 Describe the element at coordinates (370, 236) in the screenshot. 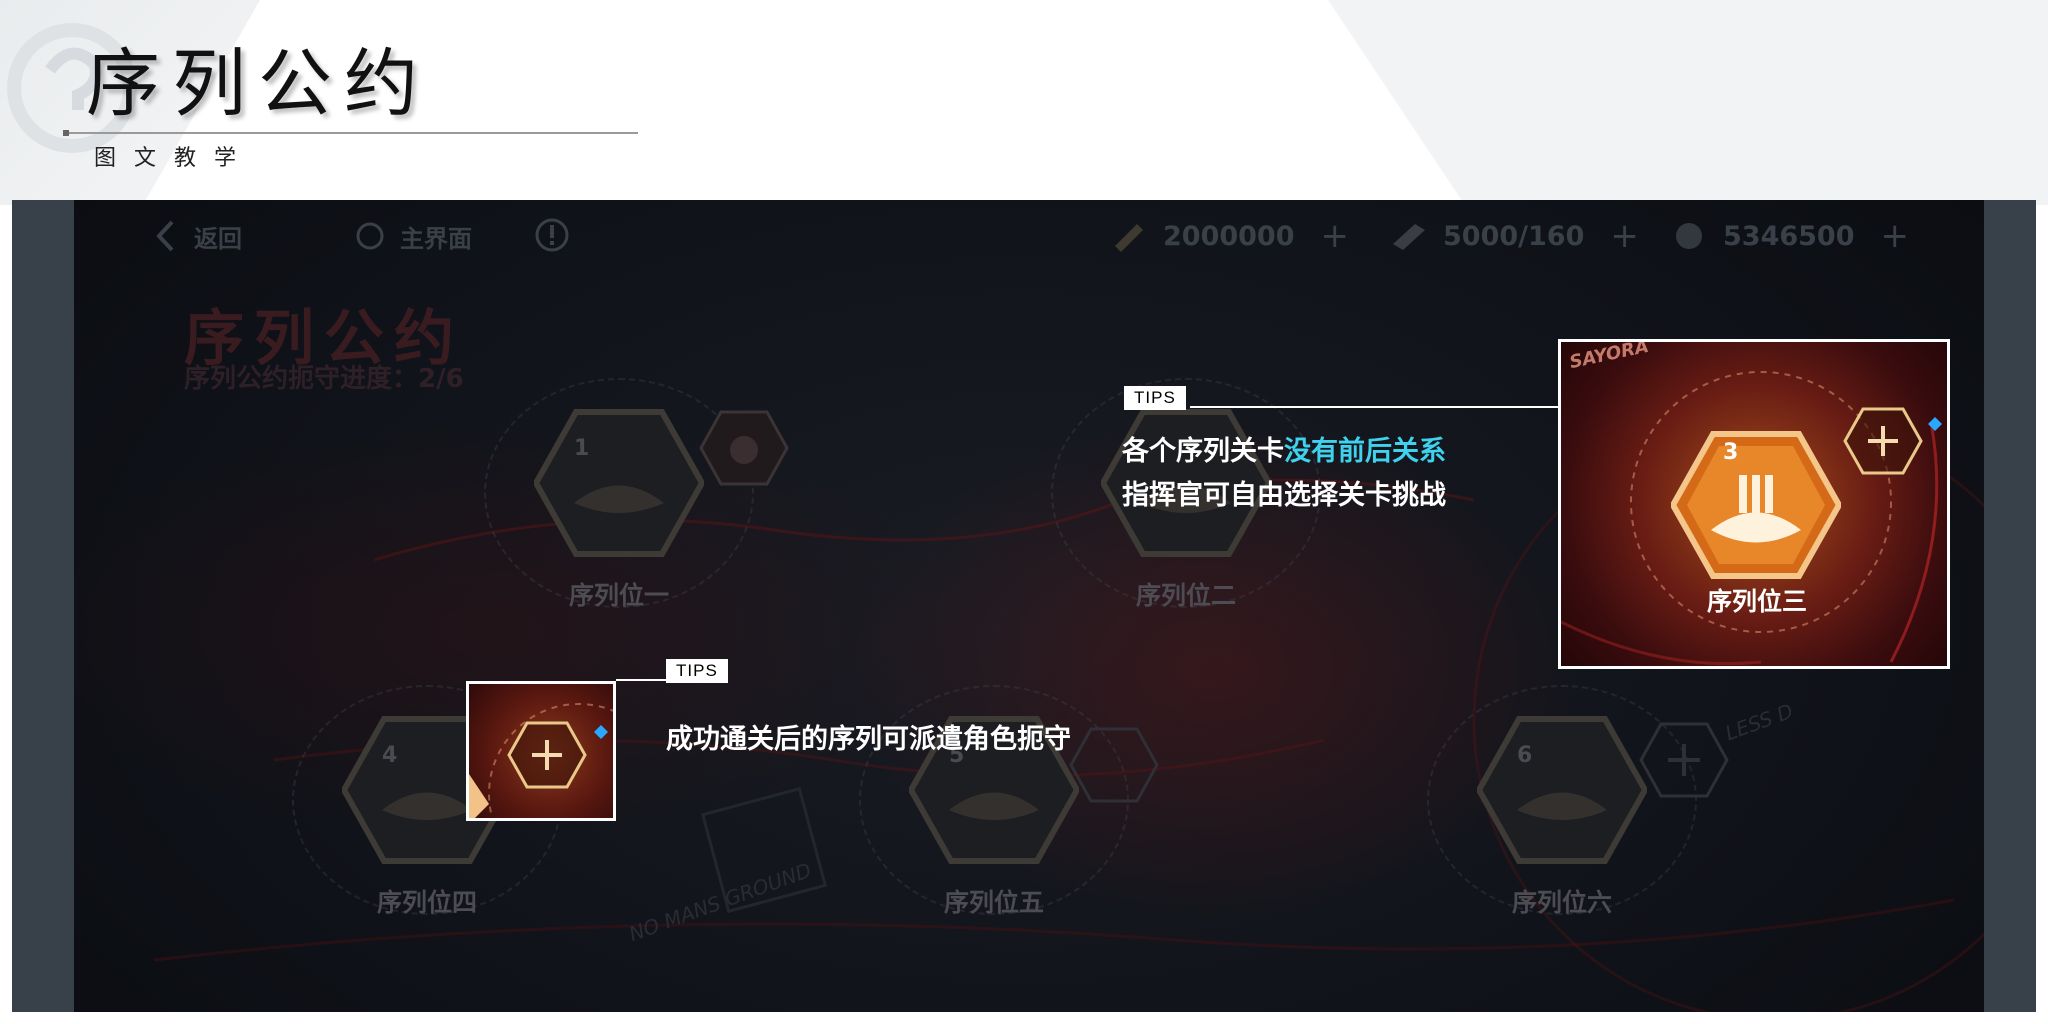

I see `circle-icon` at that location.